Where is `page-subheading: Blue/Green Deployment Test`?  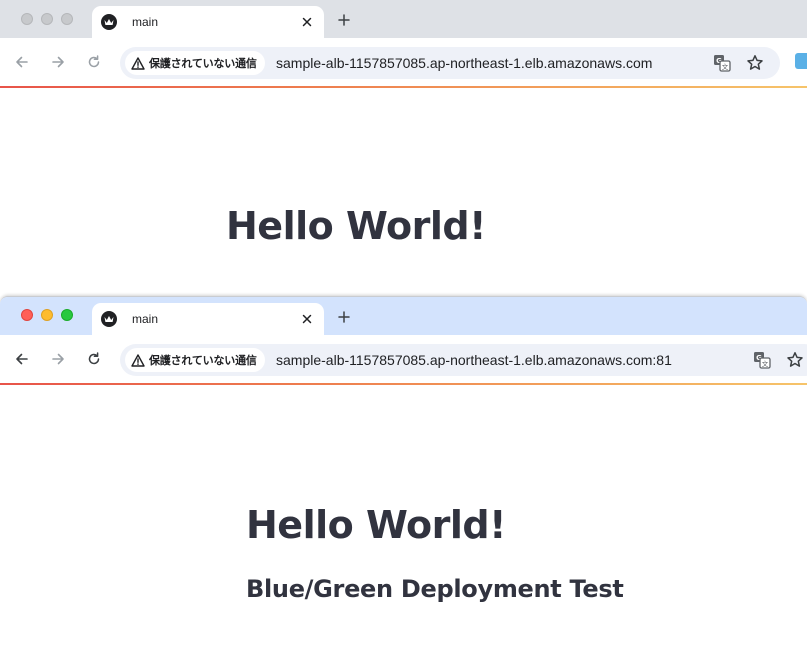
page-subheading: Blue/Green Deployment Test is located at coordinates (435, 589).